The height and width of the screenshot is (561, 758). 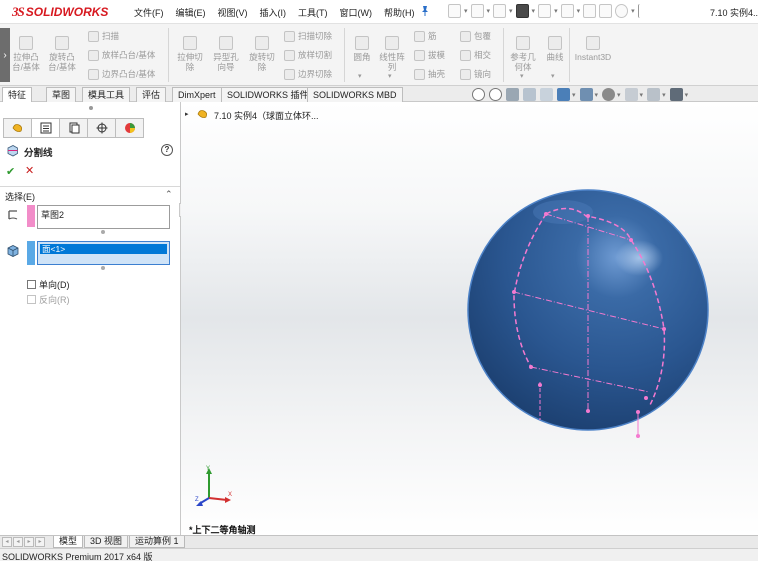 What do you see at coordinates (233, 12) in the screenshot?
I see `menu-view: 视图(V)` at bounding box center [233, 12].